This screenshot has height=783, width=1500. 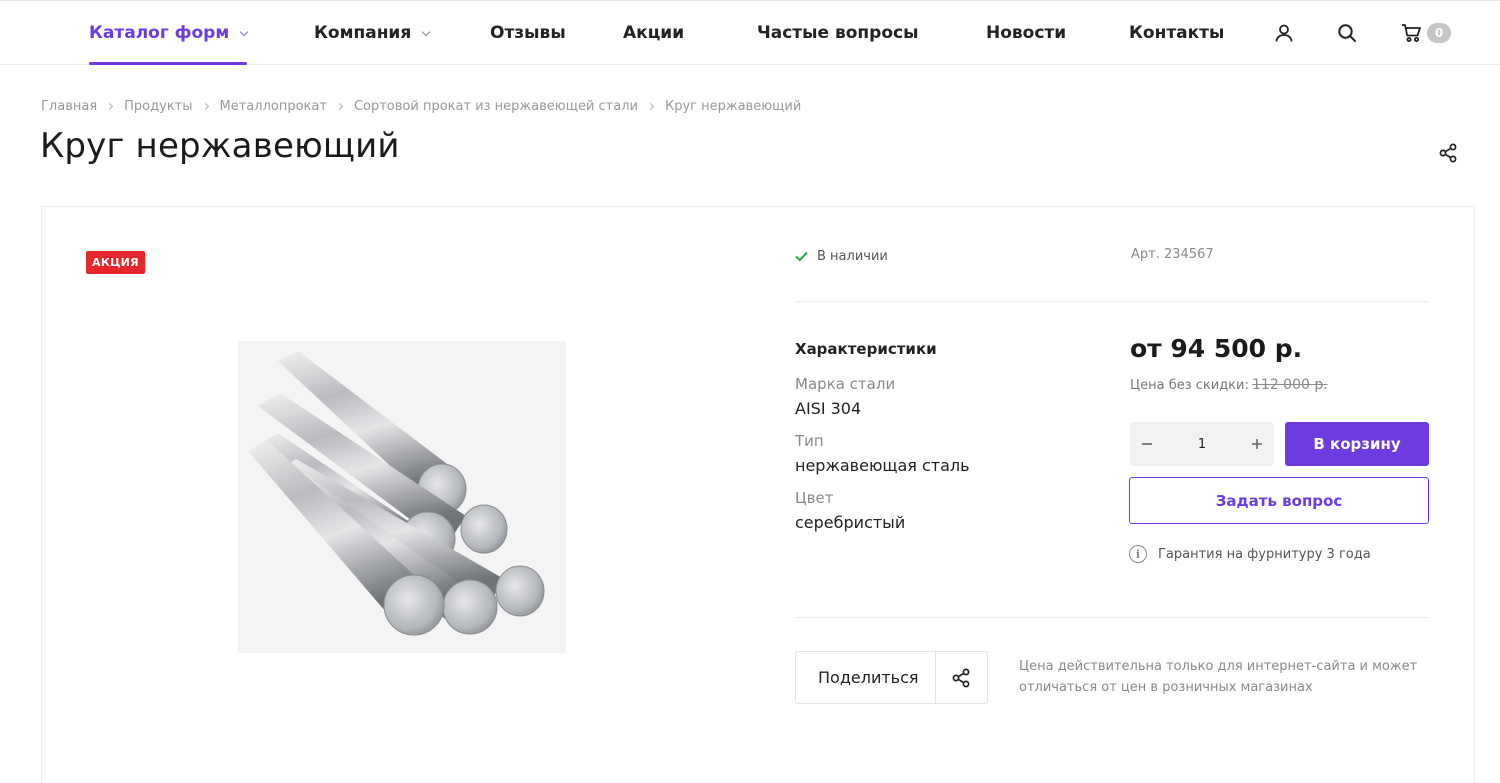 I want to click on breadcrumb-stainless-section: Сортовой прокат из нержавеющей стали, so click(x=496, y=106).